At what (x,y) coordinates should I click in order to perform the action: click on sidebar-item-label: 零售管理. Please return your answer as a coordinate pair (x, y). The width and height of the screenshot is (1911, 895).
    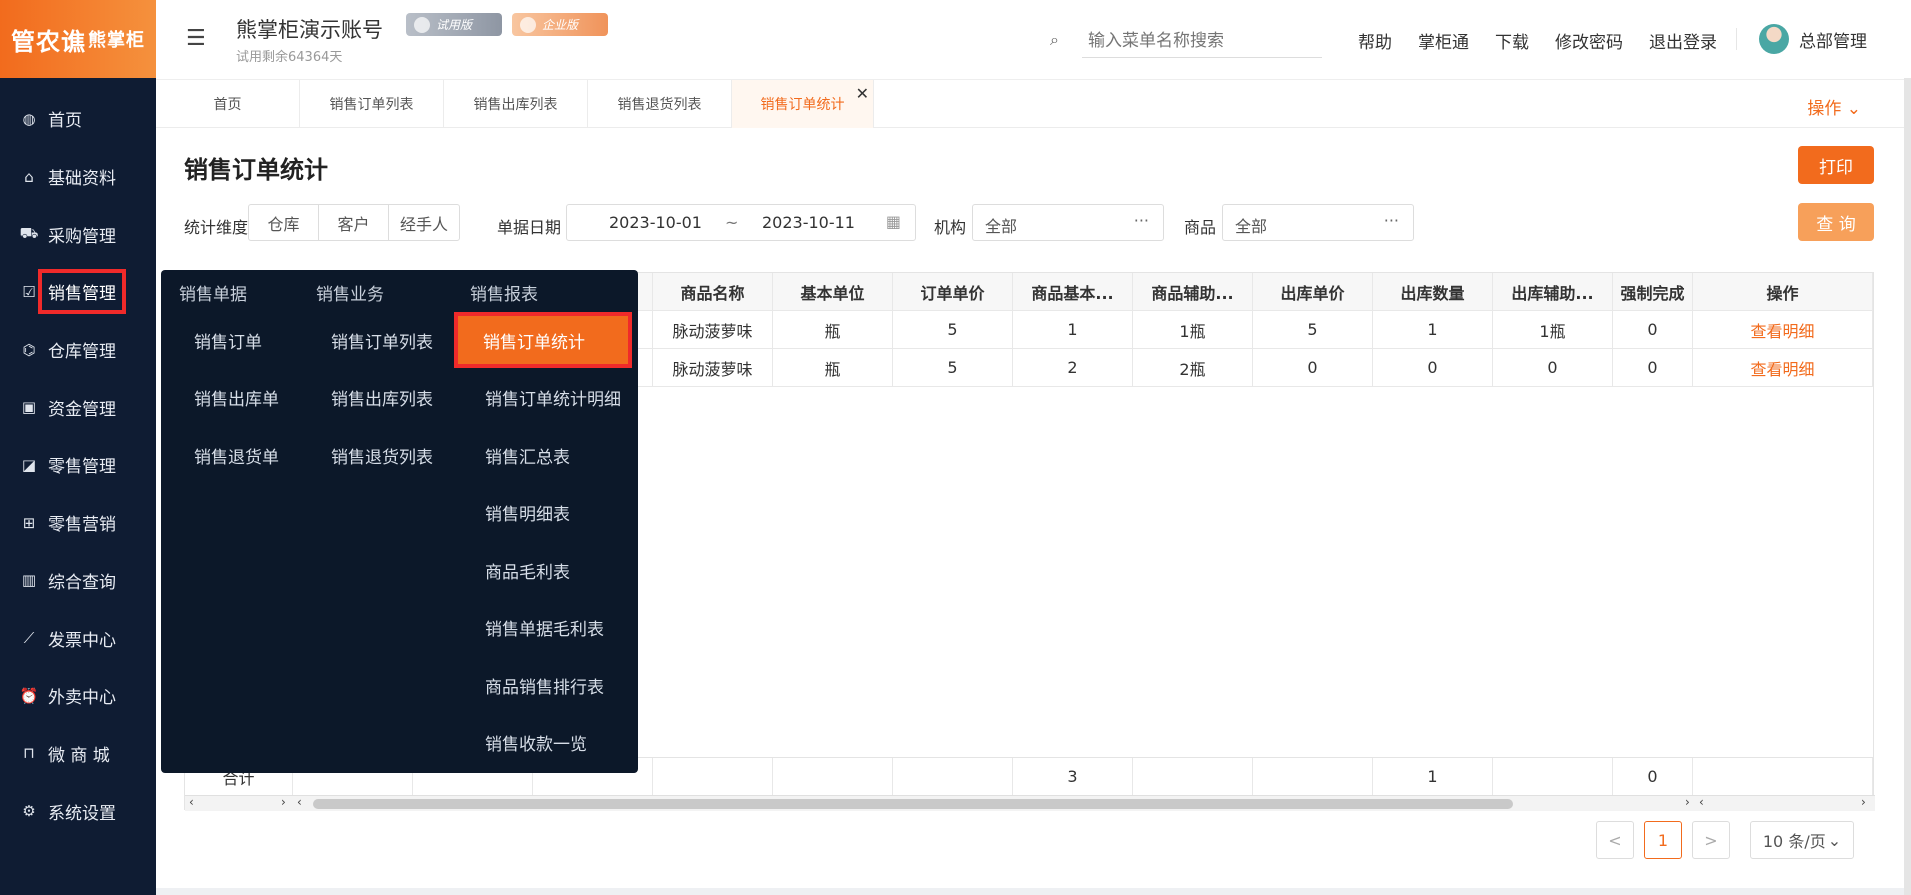
    Looking at the image, I should click on (82, 467).